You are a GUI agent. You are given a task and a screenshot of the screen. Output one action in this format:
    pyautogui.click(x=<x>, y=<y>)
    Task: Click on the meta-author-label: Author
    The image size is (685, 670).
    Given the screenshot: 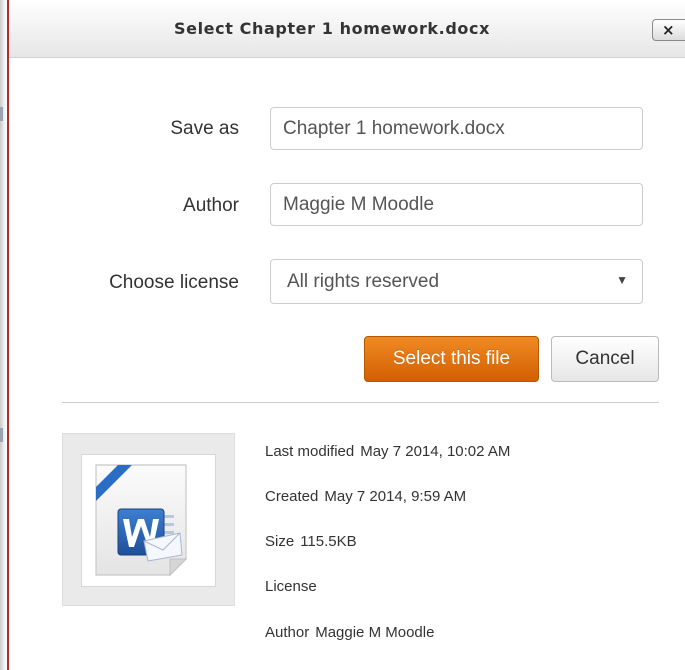 What is the action you would take?
    pyautogui.click(x=287, y=632)
    